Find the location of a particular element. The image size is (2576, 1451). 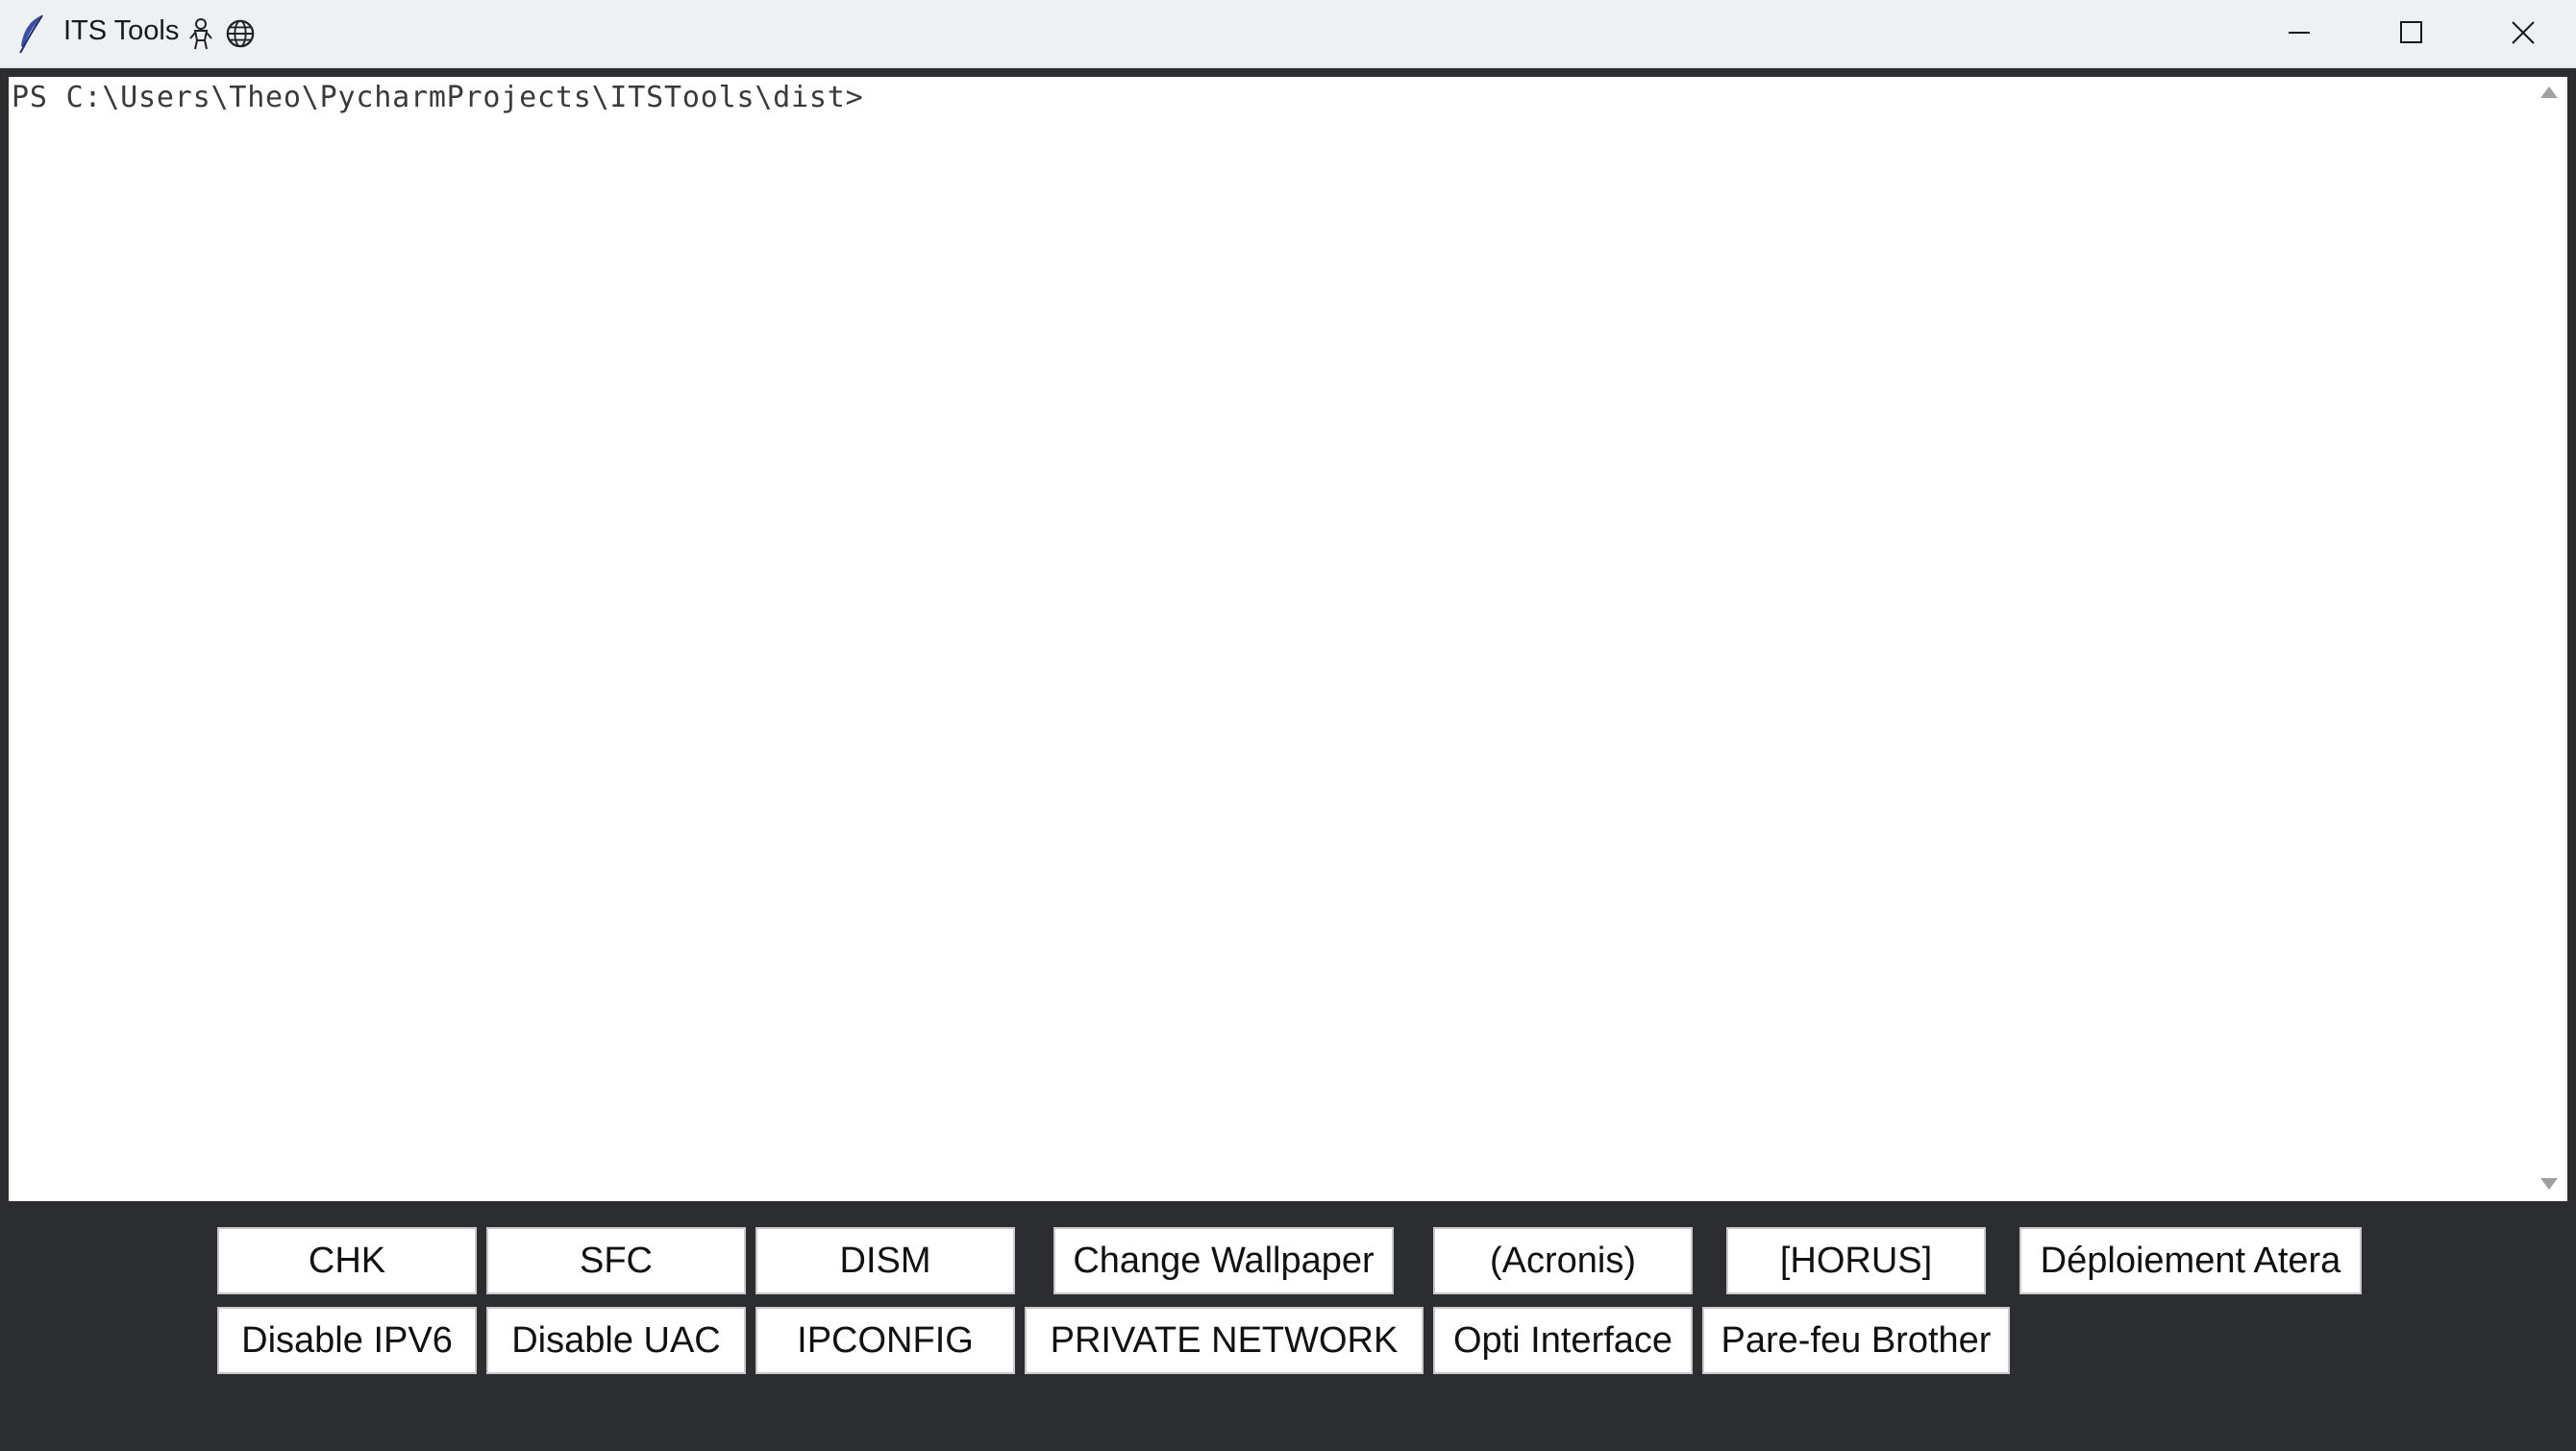

console-scrollbar is located at coordinates (2548, 639).